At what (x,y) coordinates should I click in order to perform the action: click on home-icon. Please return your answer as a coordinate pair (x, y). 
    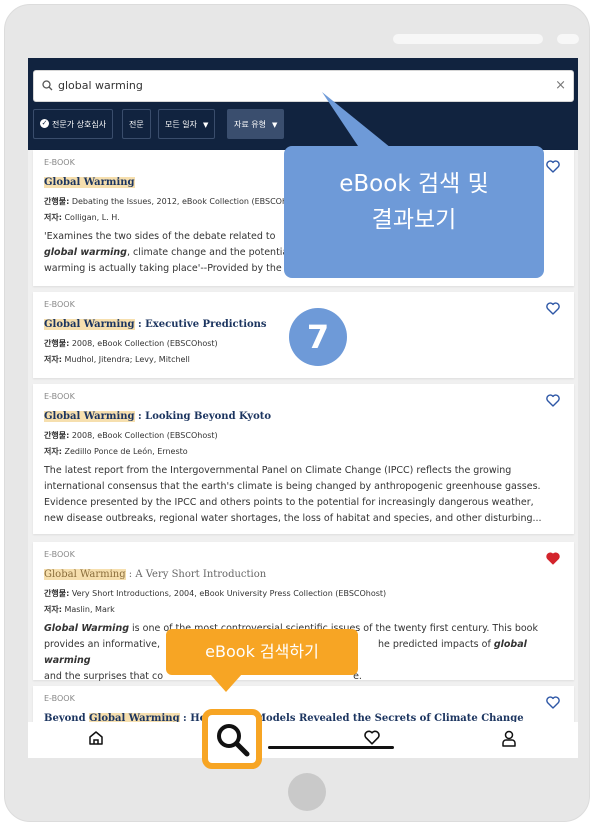
    Looking at the image, I should click on (96, 738).